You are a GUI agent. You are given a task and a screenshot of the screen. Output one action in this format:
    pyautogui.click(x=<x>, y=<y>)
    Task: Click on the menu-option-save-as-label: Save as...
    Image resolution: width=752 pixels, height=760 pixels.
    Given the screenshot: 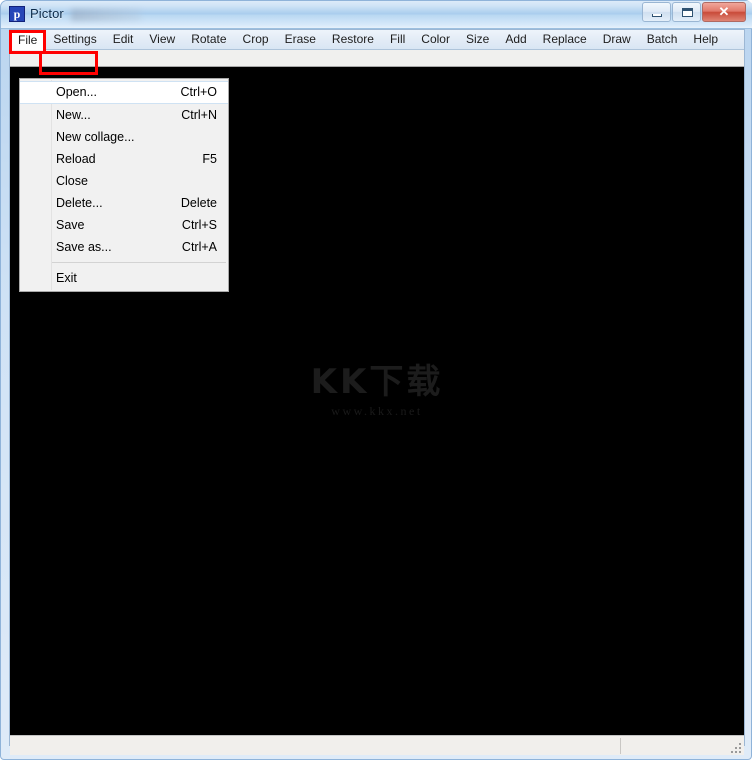 What is the action you would take?
    pyautogui.click(x=84, y=247)
    